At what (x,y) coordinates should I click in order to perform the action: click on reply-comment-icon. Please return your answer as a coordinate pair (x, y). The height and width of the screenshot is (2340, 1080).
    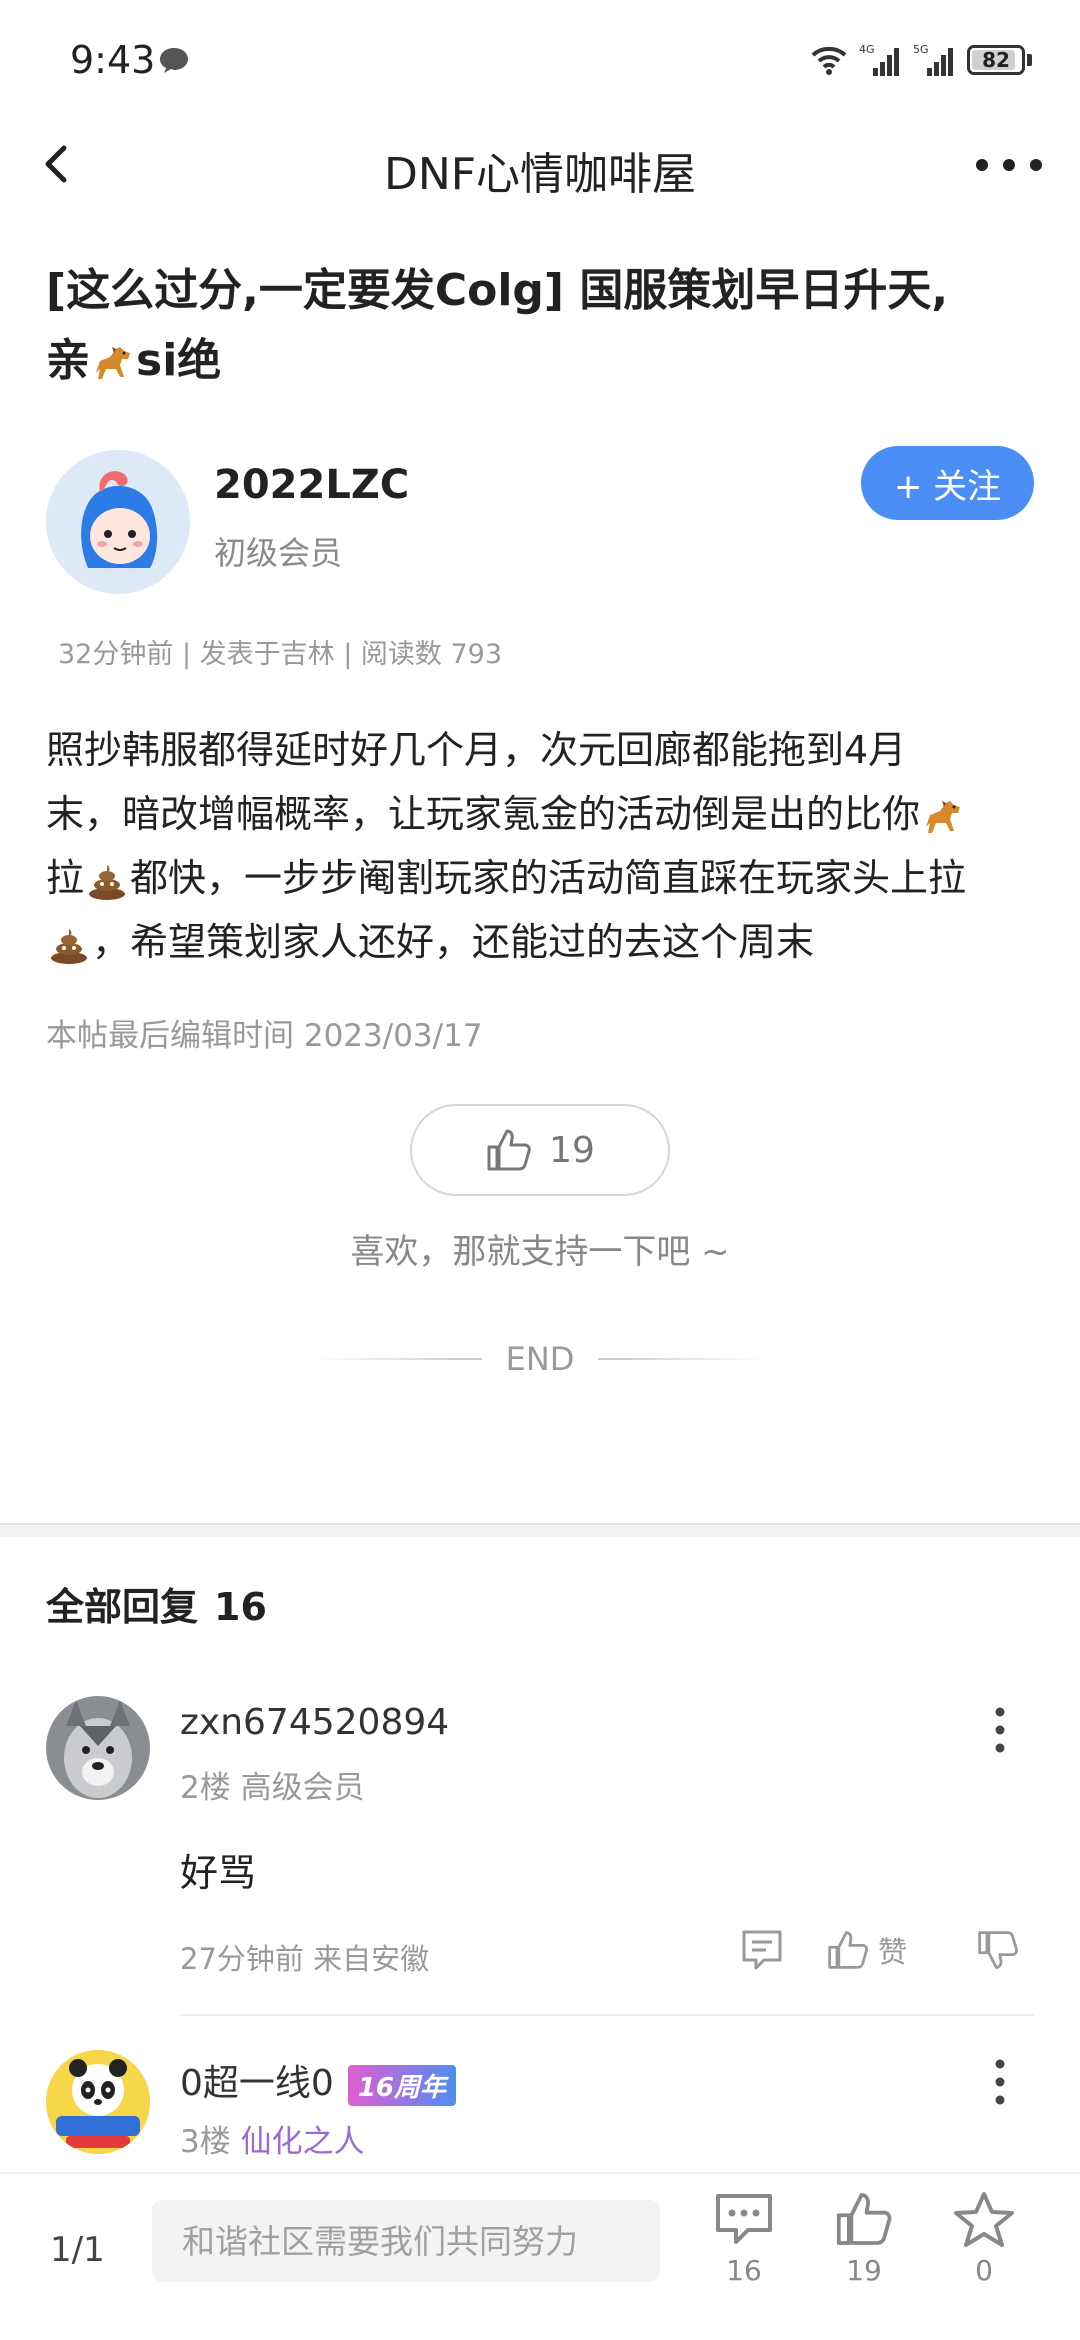
    Looking at the image, I should click on (762, 1950).